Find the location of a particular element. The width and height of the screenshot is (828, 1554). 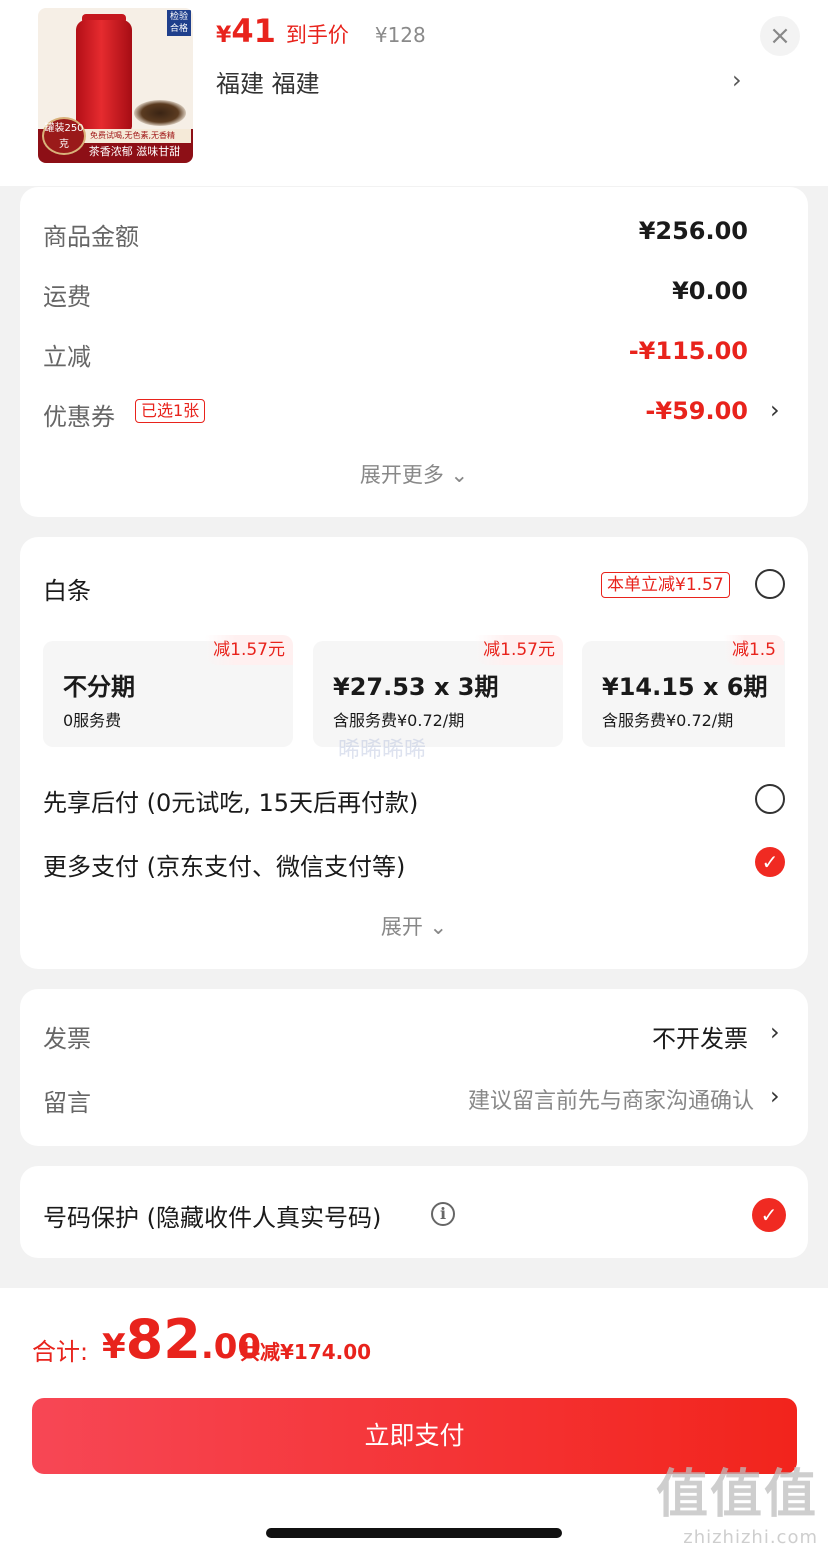

expand-payment-button: 展开 ⌄ is located at coordinates (414, 926).